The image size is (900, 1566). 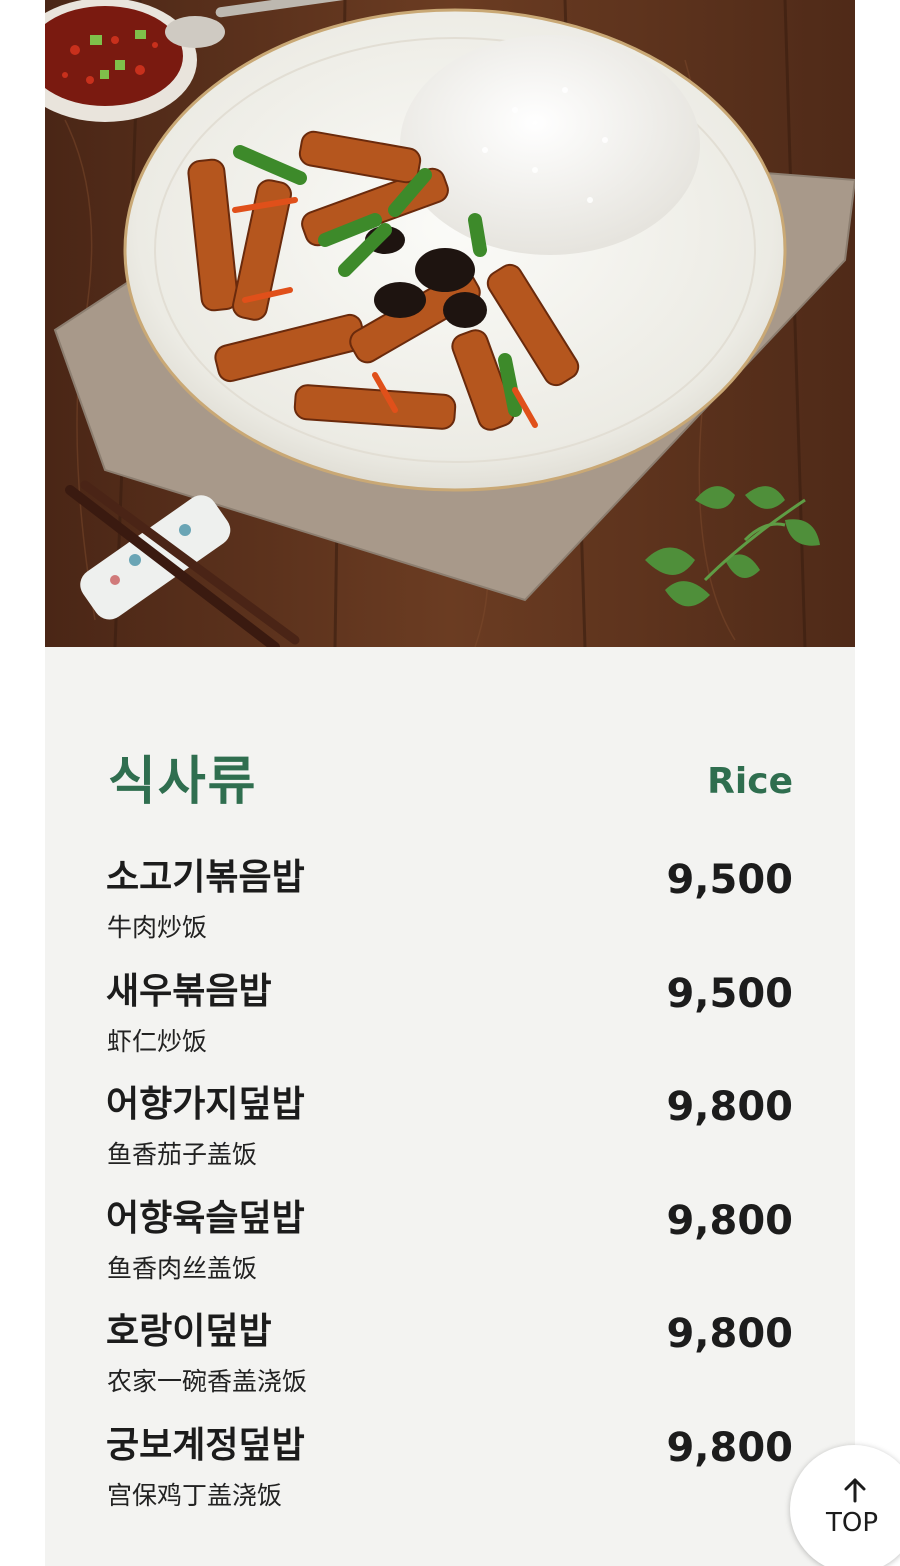 What do you see at coordinates (750, 781) in the screenshot?
I see `section-title-english: Rice` at bounding box center [750, 781].